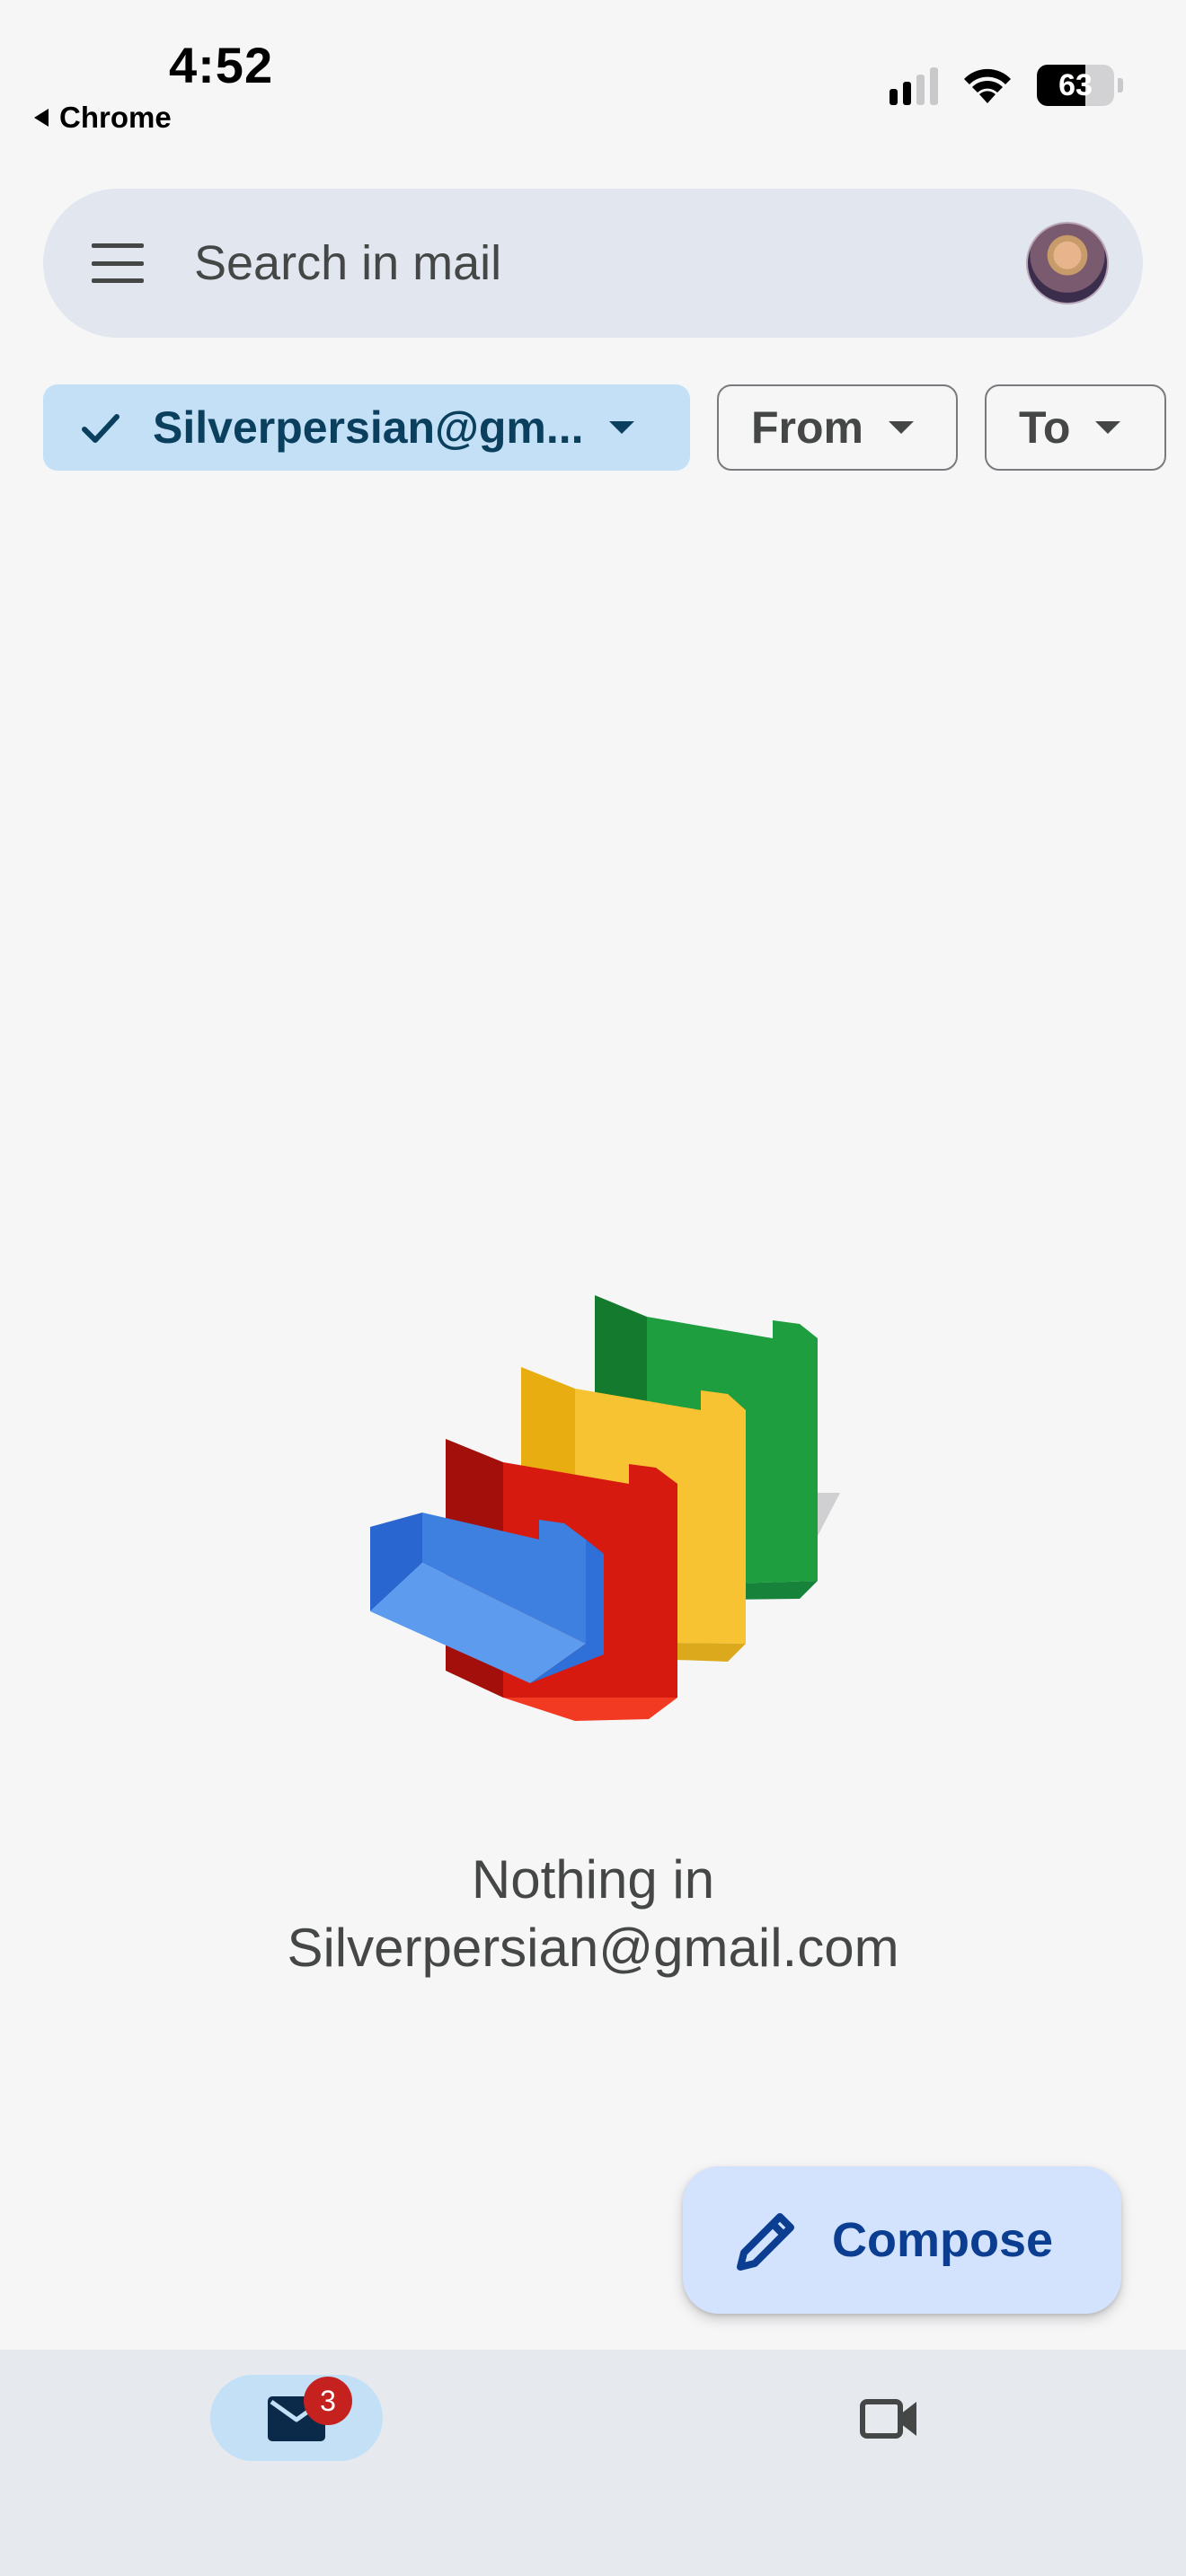  What do you see at coordinates (889, 2418) in the screenshot?
I see `video-camera-icon` at bounding box center [889, 2418].